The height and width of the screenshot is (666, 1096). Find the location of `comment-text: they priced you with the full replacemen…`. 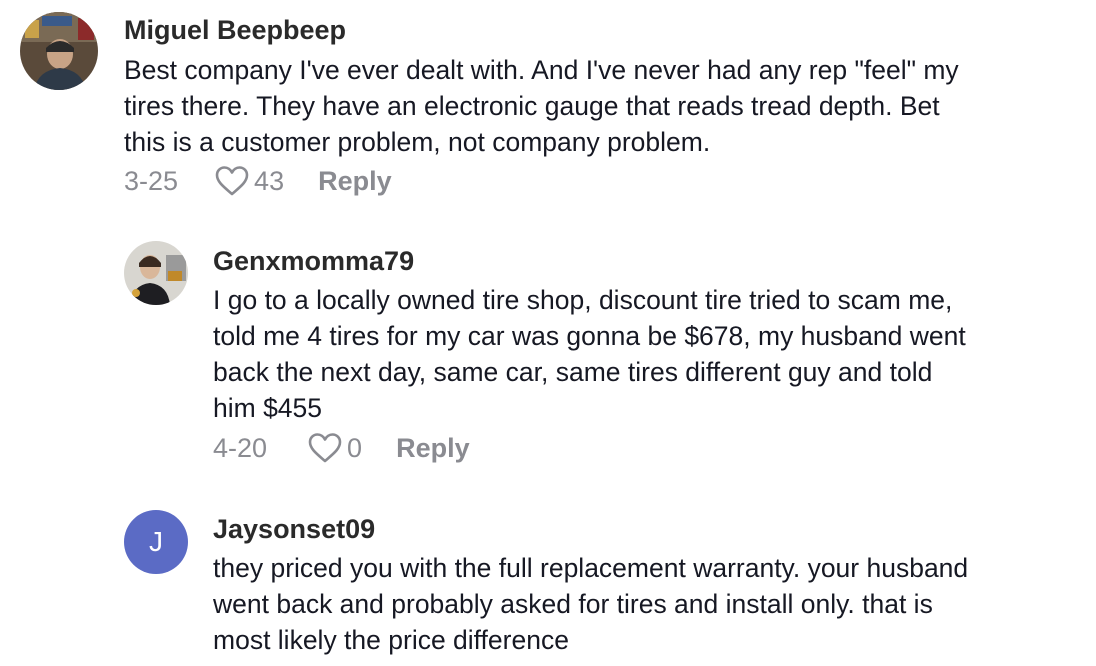

comment-text: they priced you with the full replacemen… is located at coordinates (590, 604).